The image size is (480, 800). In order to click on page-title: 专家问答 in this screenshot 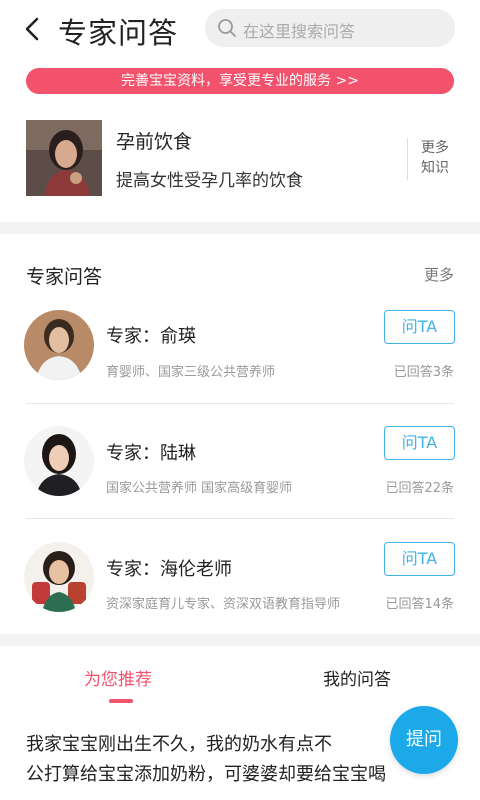, I will do `click(118, 33)`.